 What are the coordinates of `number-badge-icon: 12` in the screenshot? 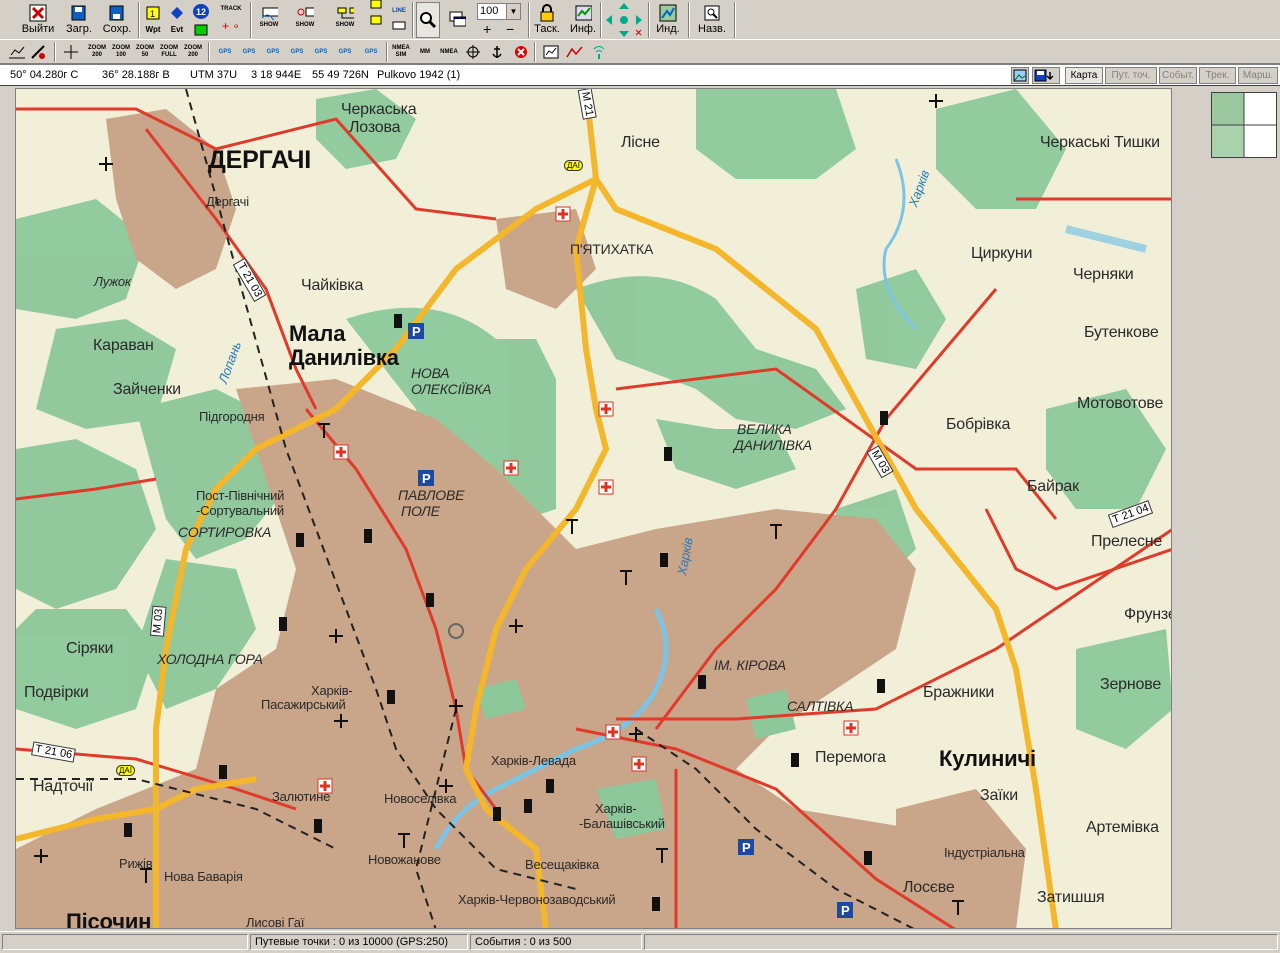 It's located at (201, 12).